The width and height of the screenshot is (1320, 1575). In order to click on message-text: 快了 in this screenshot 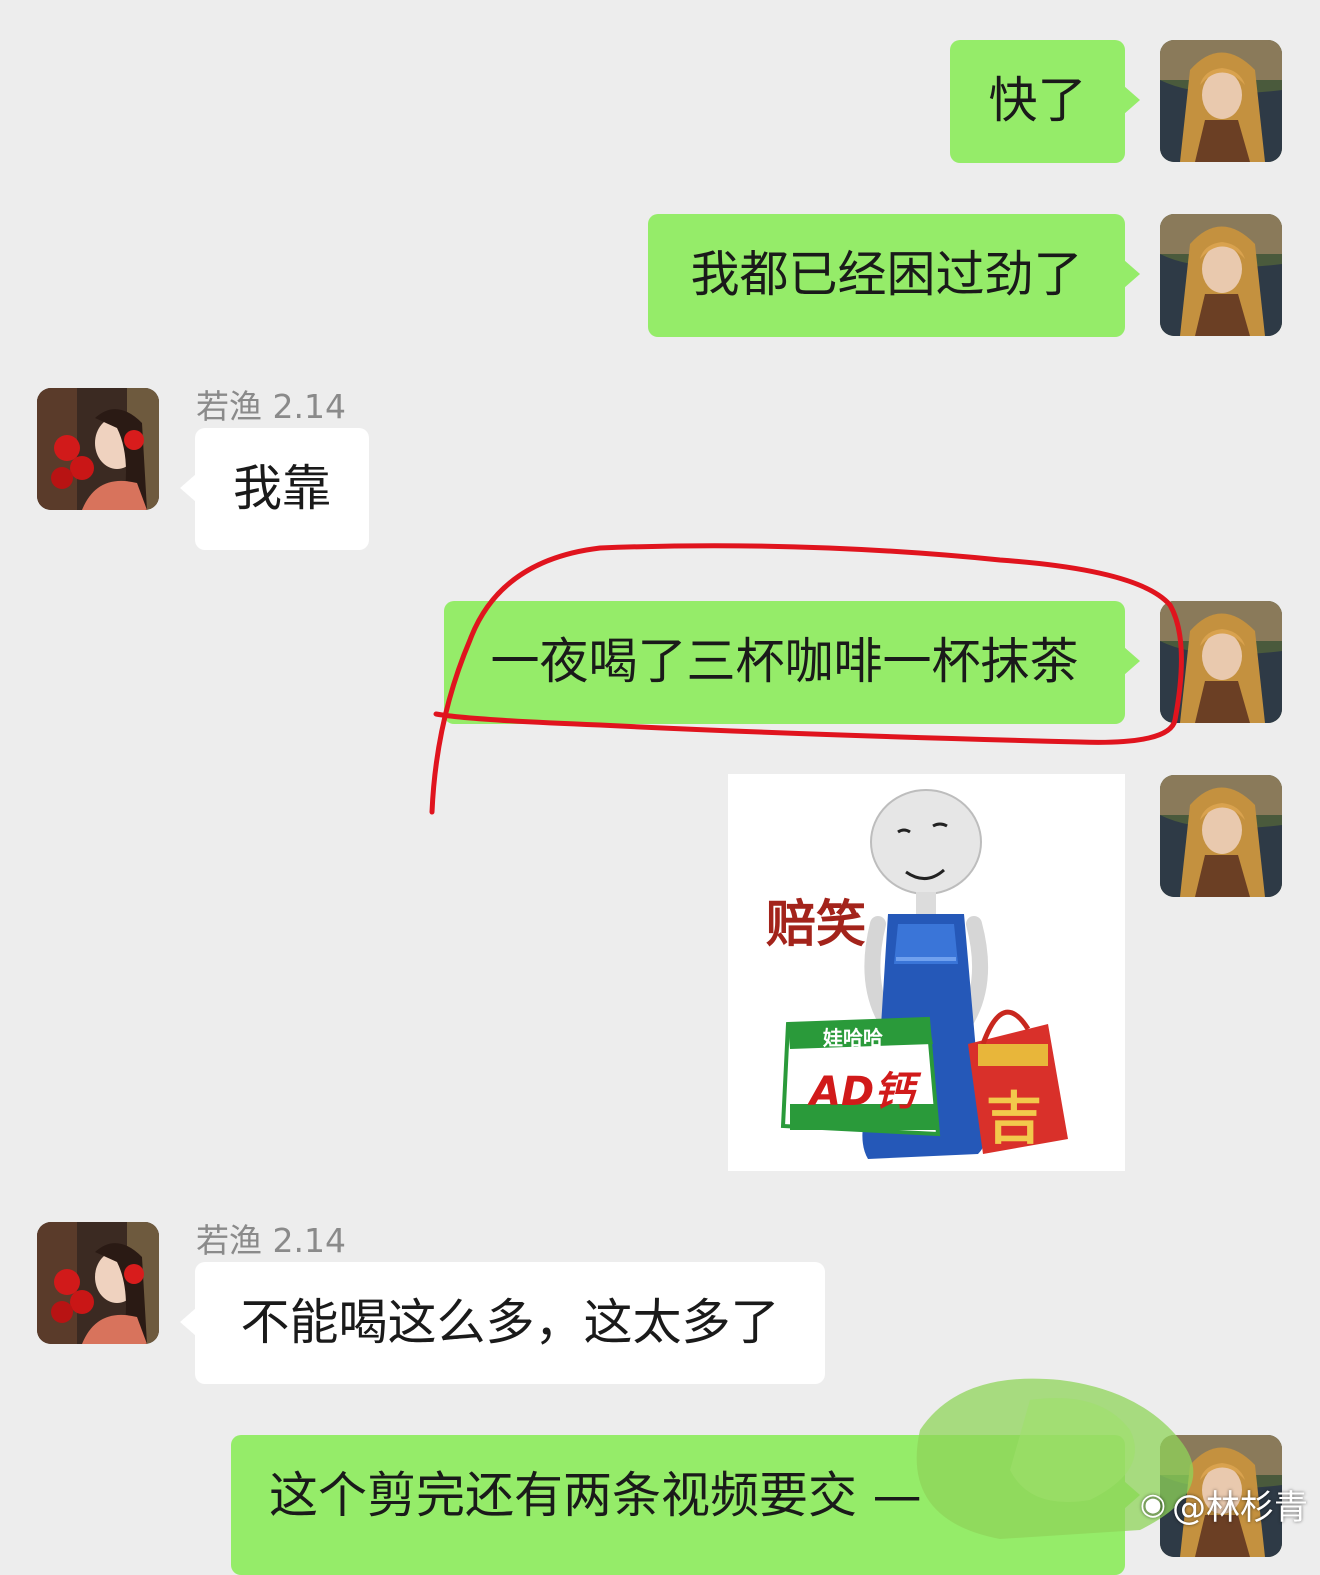, I will do `click(1037, 100)`.